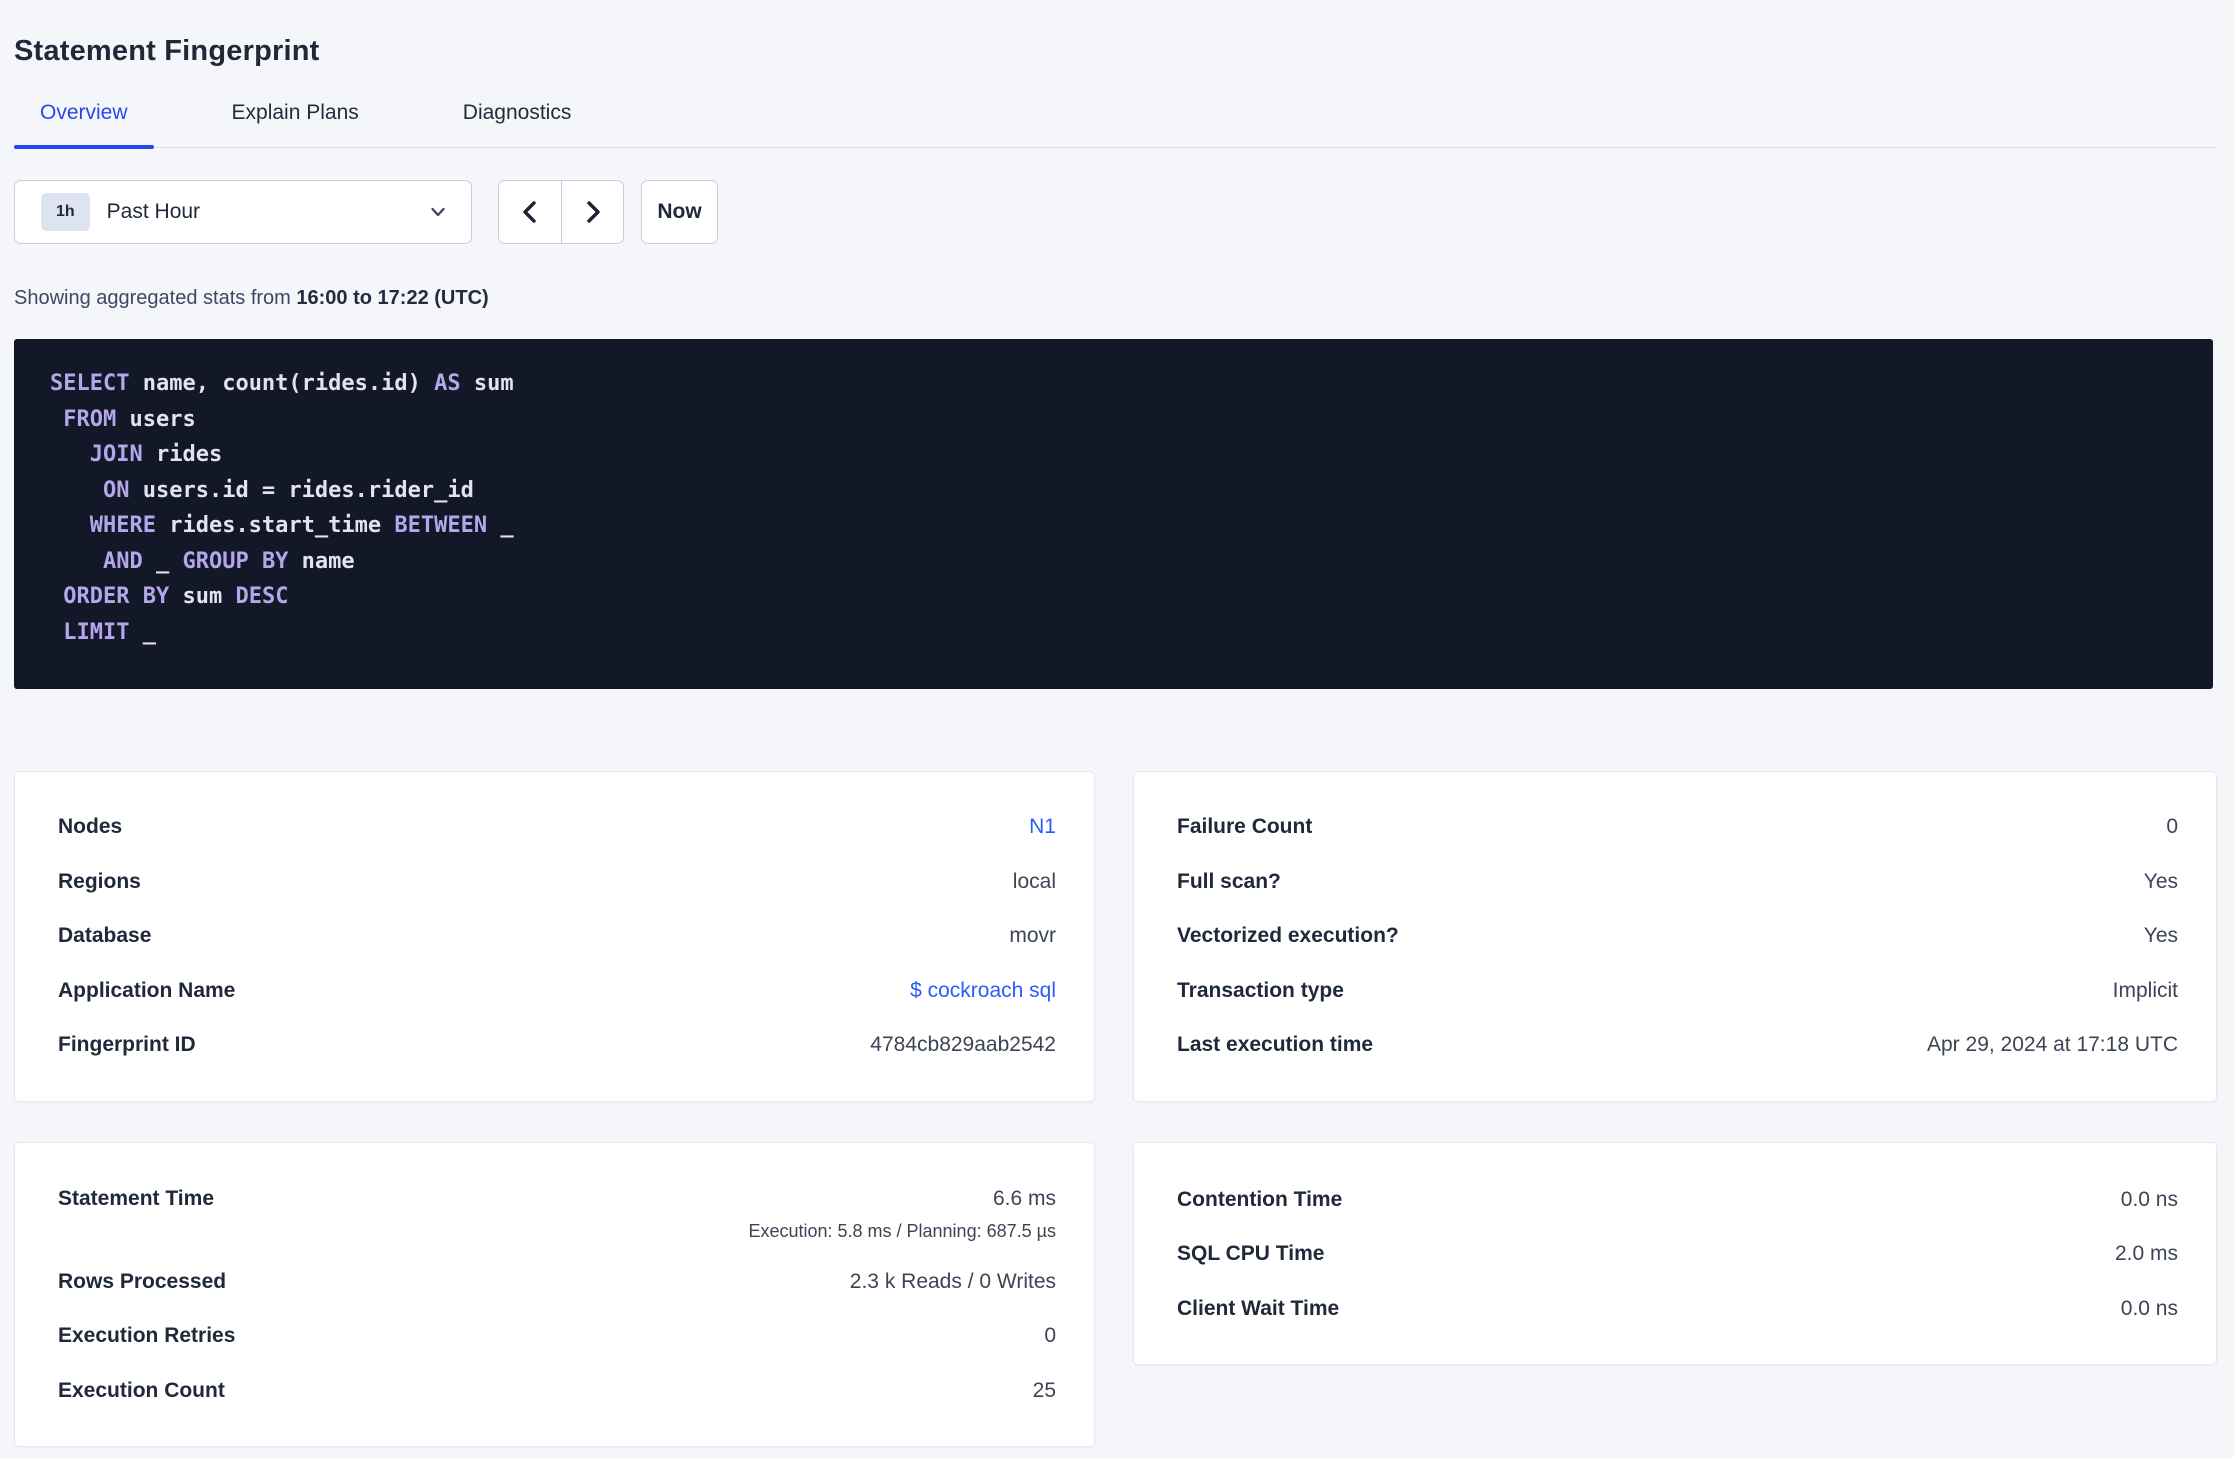 This screenshot has height=1458, width=2234. I want to click on prev-range-button, so click(530, 212).